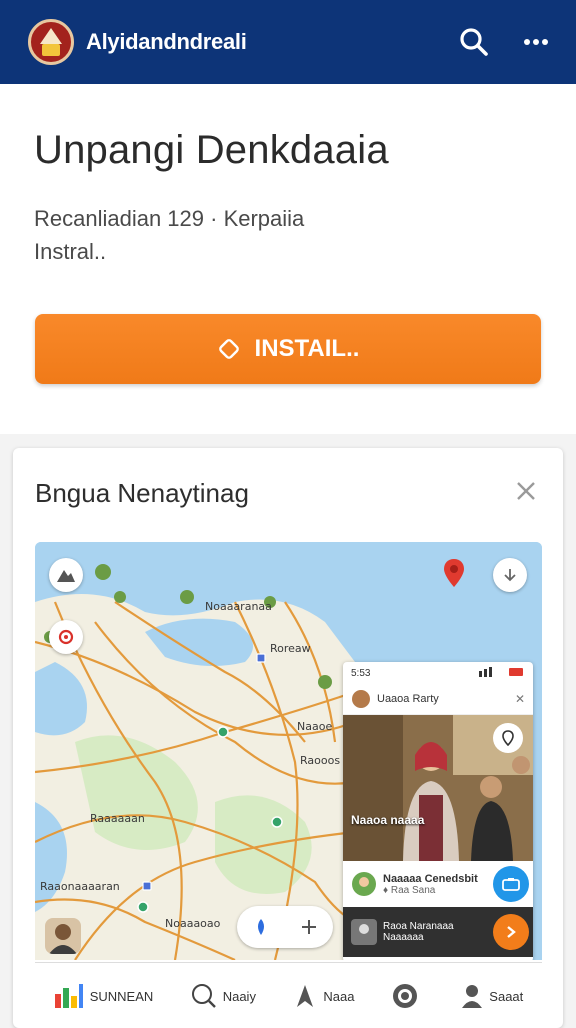 The image size is (576, 1028). I want to click on post-name: Naaaaa Cenedsbit, so click(430, 878).